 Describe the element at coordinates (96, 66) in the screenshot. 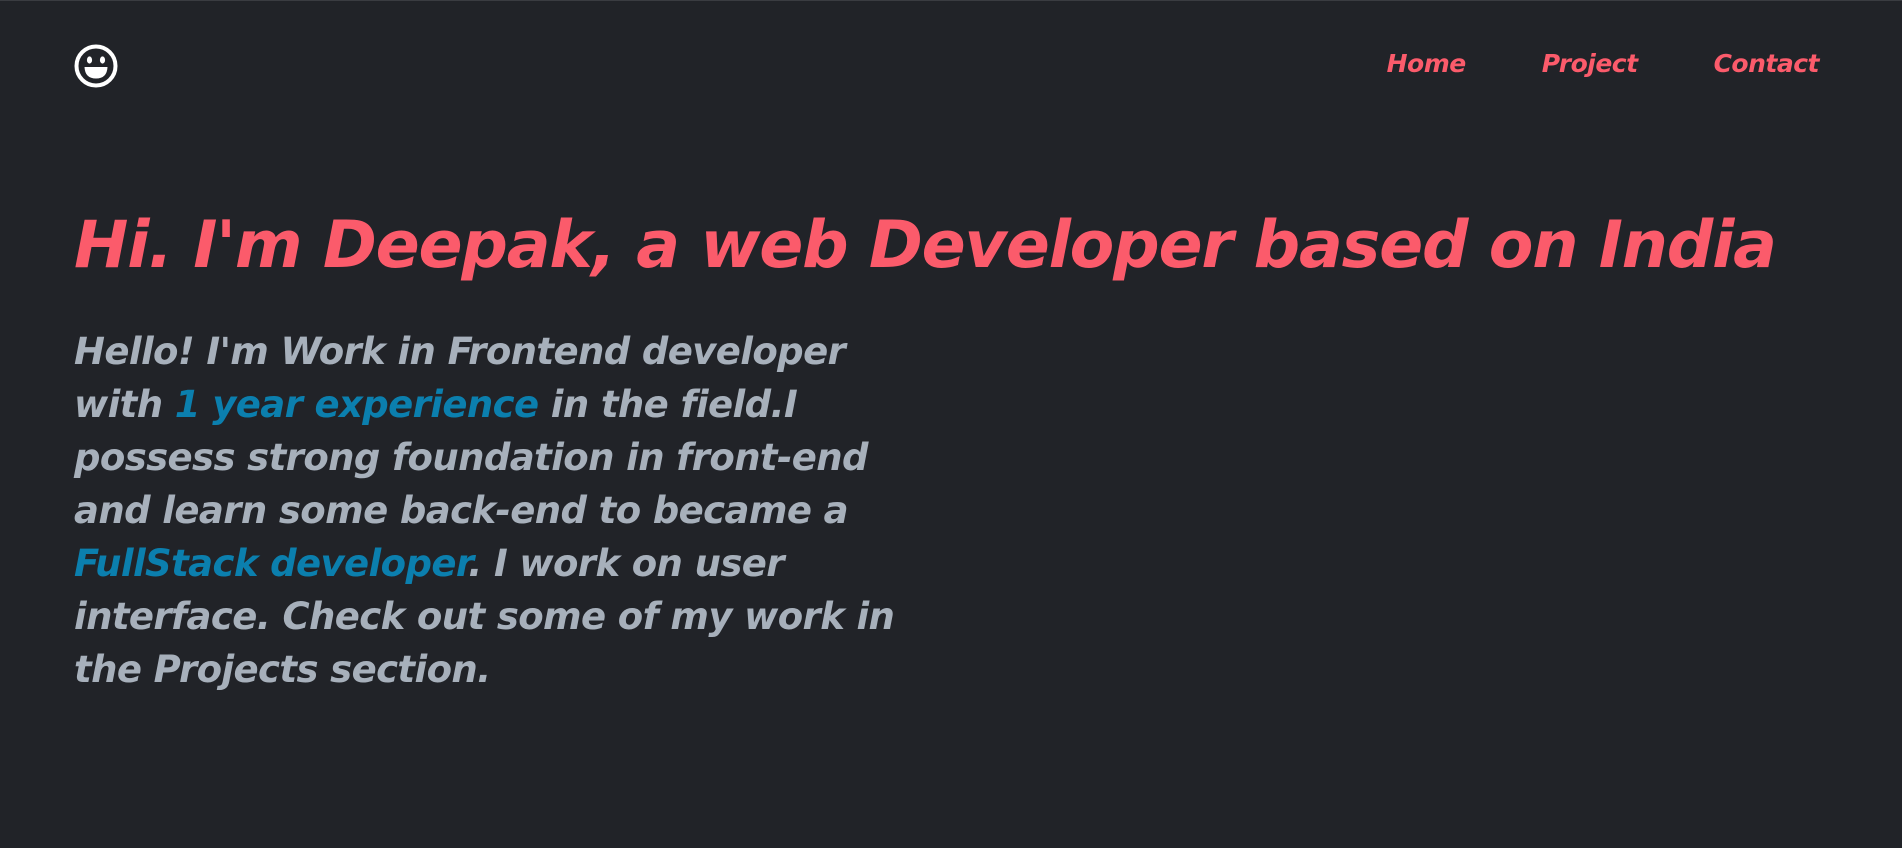

I see `smiley-face-icon` at that location.